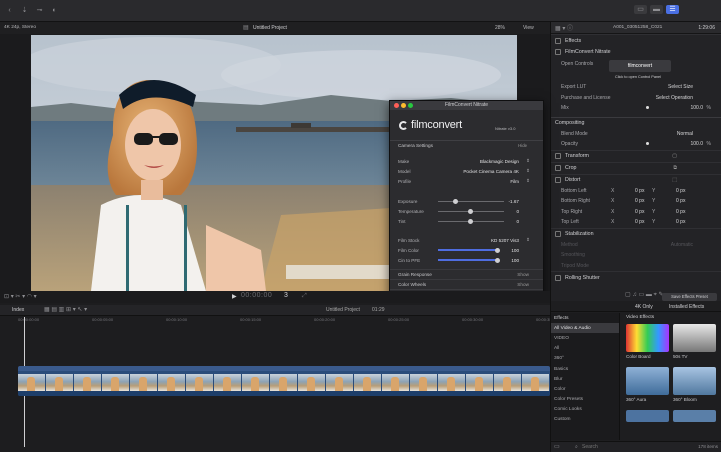 Image resolution: width=721 pixels, height=452 pixels. I want to click on tint-knob, so click(470, 221).